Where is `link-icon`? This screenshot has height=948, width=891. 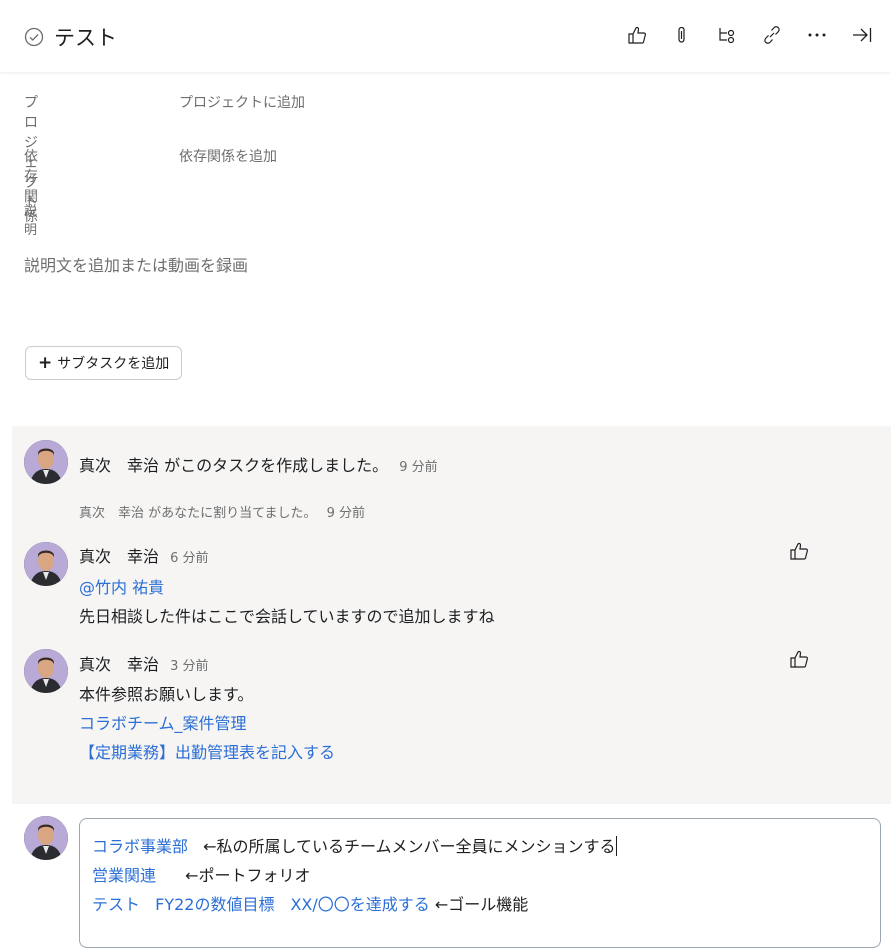 link-icon is located at coordinates (772, 35).